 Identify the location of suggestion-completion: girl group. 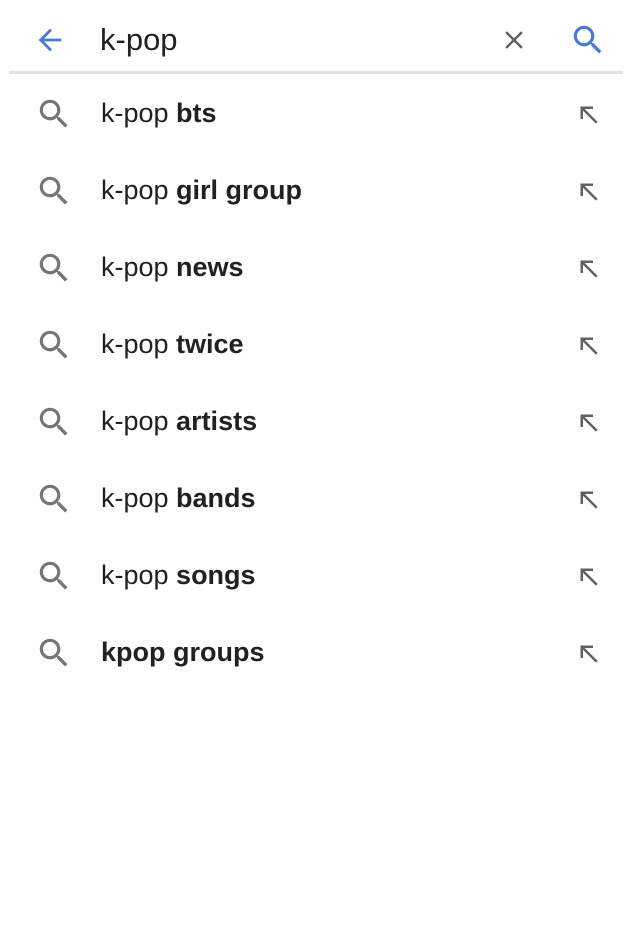
(239, 190).